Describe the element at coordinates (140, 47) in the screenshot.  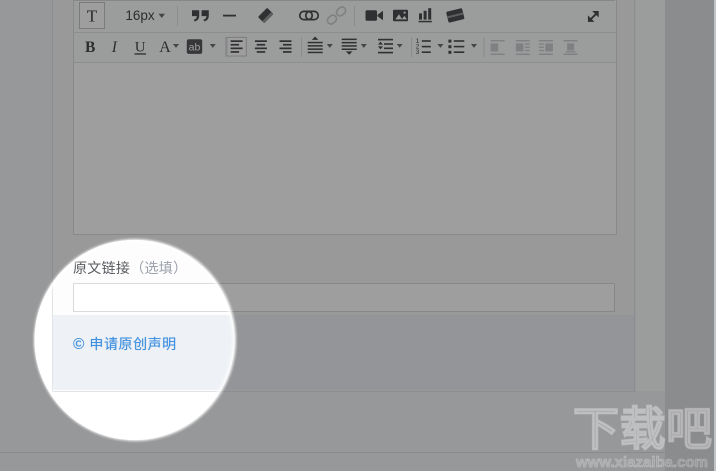
I see `svg-text: U` at that location.